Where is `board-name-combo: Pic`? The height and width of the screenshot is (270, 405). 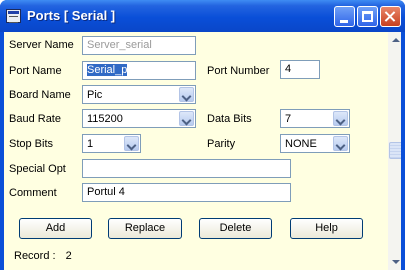 board-name-combo: Pic is located at coordinates (139, 94).